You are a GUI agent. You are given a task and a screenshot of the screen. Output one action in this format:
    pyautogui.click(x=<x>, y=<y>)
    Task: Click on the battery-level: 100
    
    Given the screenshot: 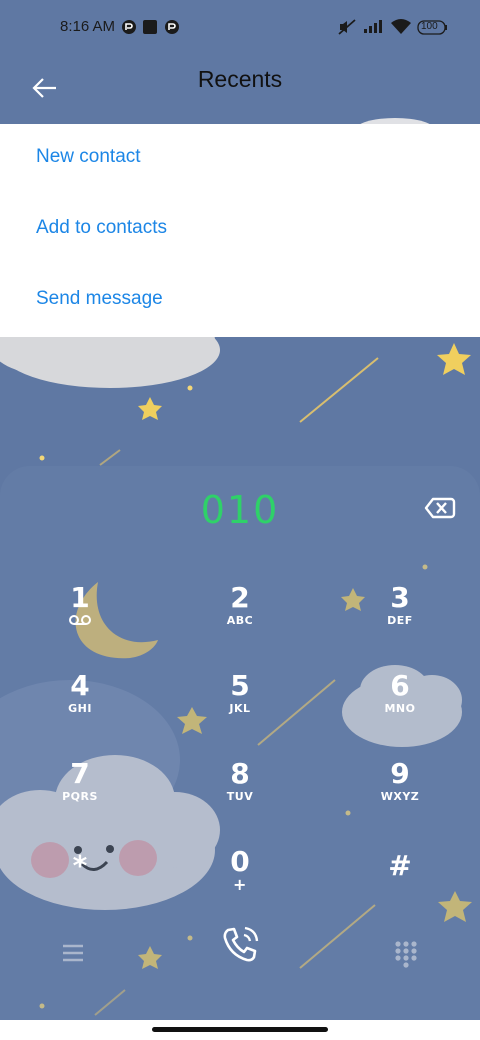 What is the action you would take?
    pyautogui.click(x=429, y=26)
    